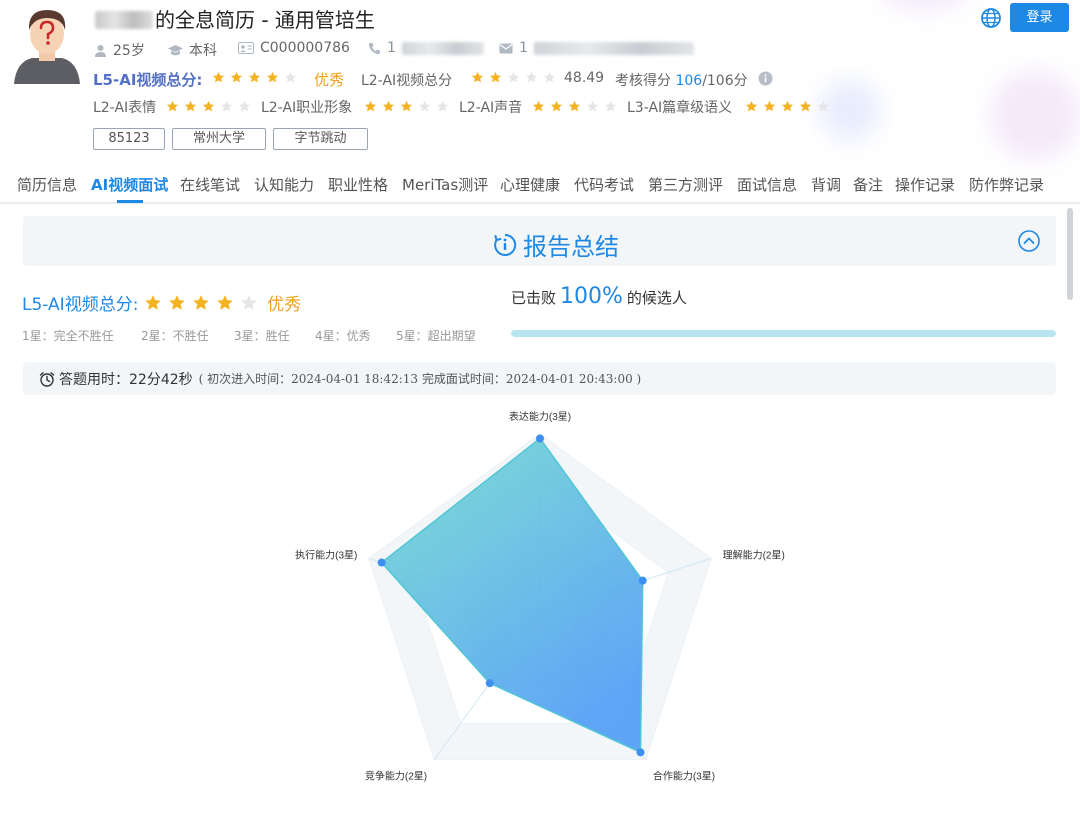 This screenshot has width=1080, height=825. What do you see at coordinates (556, 244) in the screenshot?
I see `report-title: 报告总结` at bounding box center [556, 244].